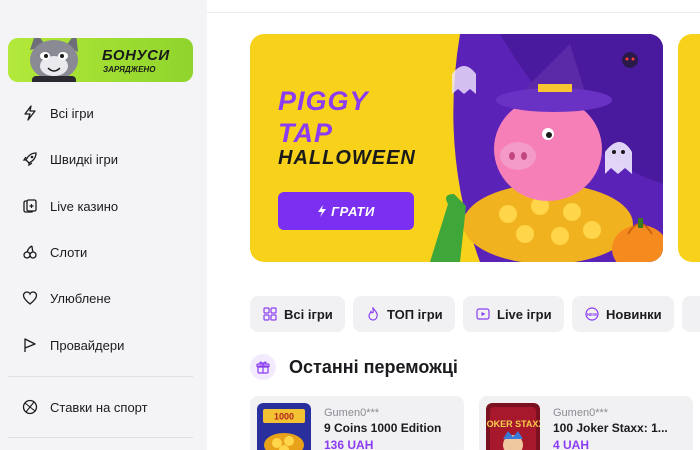 This screenshot has height=450, width=700. What do you see at coordinates (30, 298) in the screenshot?
I see `heart-icon` at bounding box center [30, 298].